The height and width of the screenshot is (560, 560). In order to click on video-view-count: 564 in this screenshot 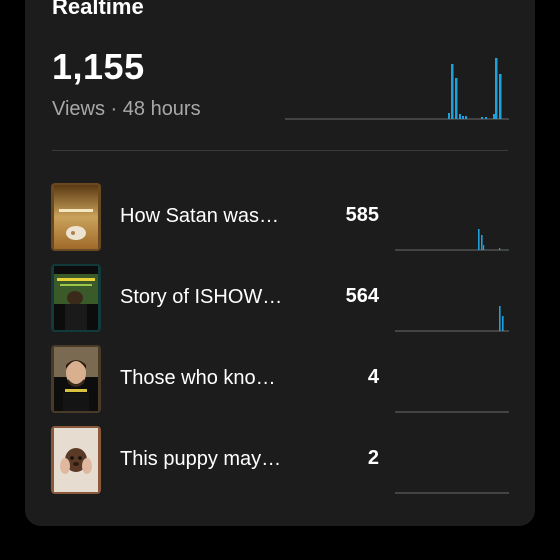, I will do `click(362, 296)`.